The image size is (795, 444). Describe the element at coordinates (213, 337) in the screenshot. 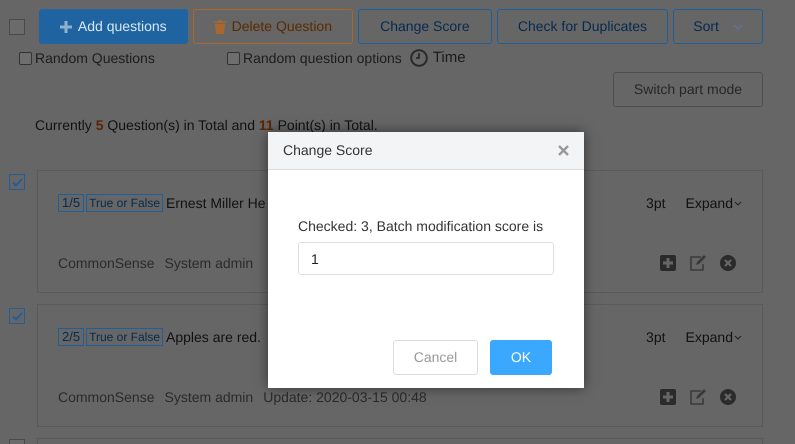

I see `question-text: Apples are red.` at that location.